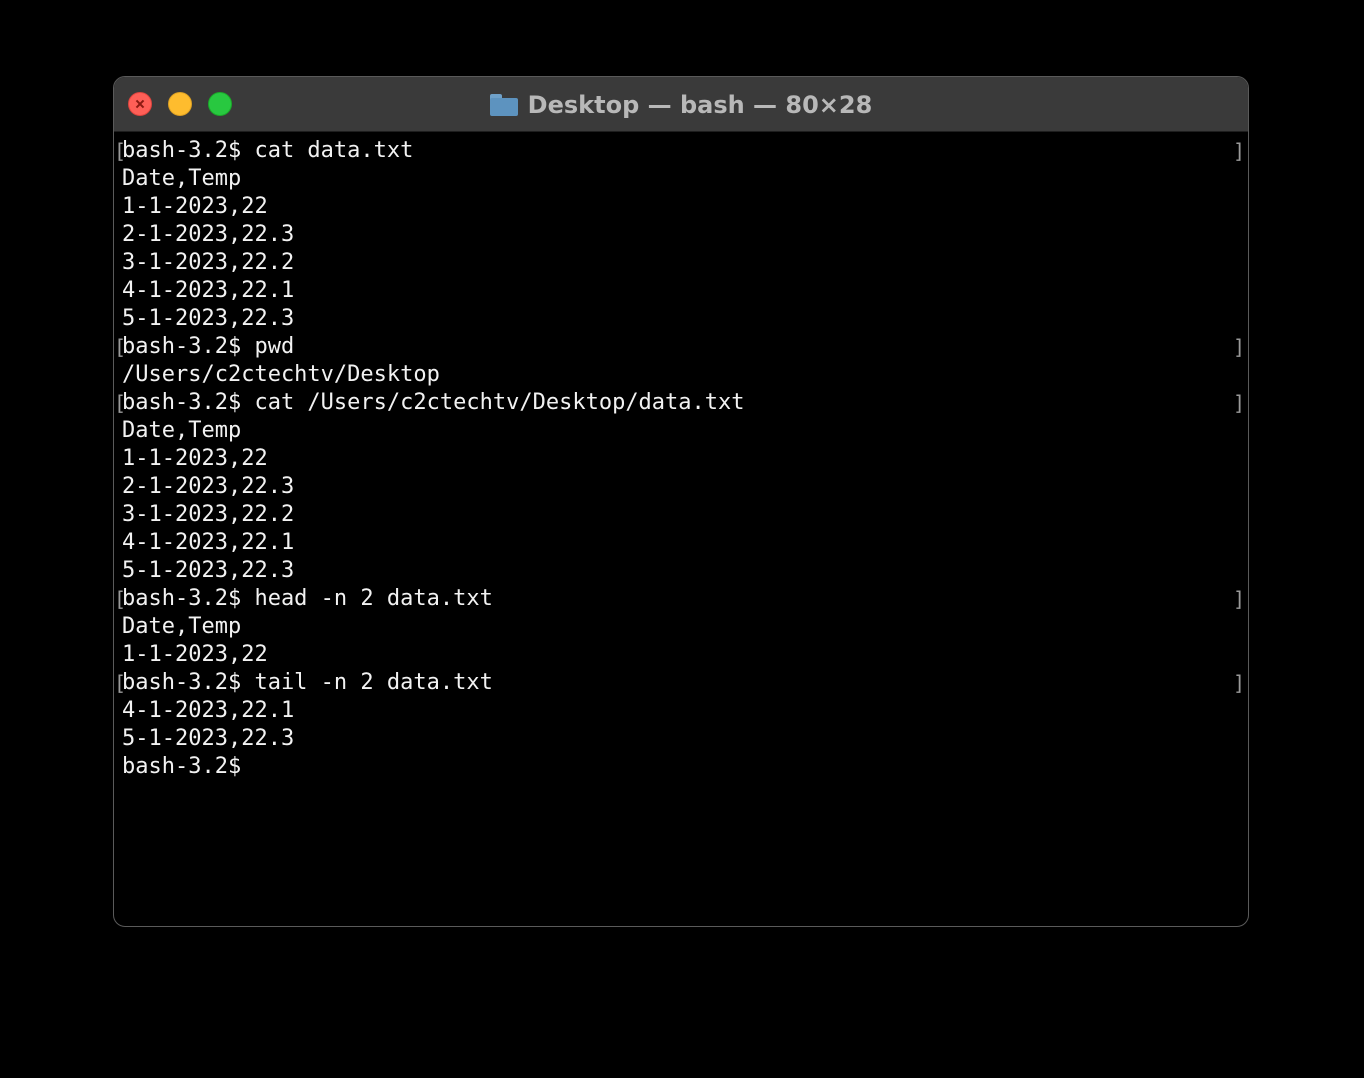 Image resolution: width=1364 pixels, height=1078 pixels. What do you see at coordinates (503, 104) in the screenshot?
I see `folder-icon` at bounding box center [503, 104].